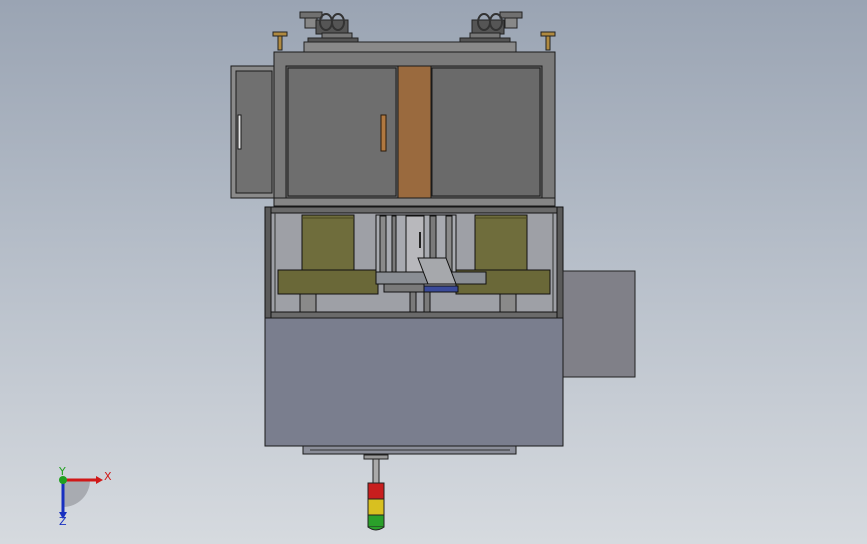 The height and width of the screenshot is (544, 867). Describe the element at coordinates (62, 471) in the screenshot. I see `y-axis-label: Y` at that location.